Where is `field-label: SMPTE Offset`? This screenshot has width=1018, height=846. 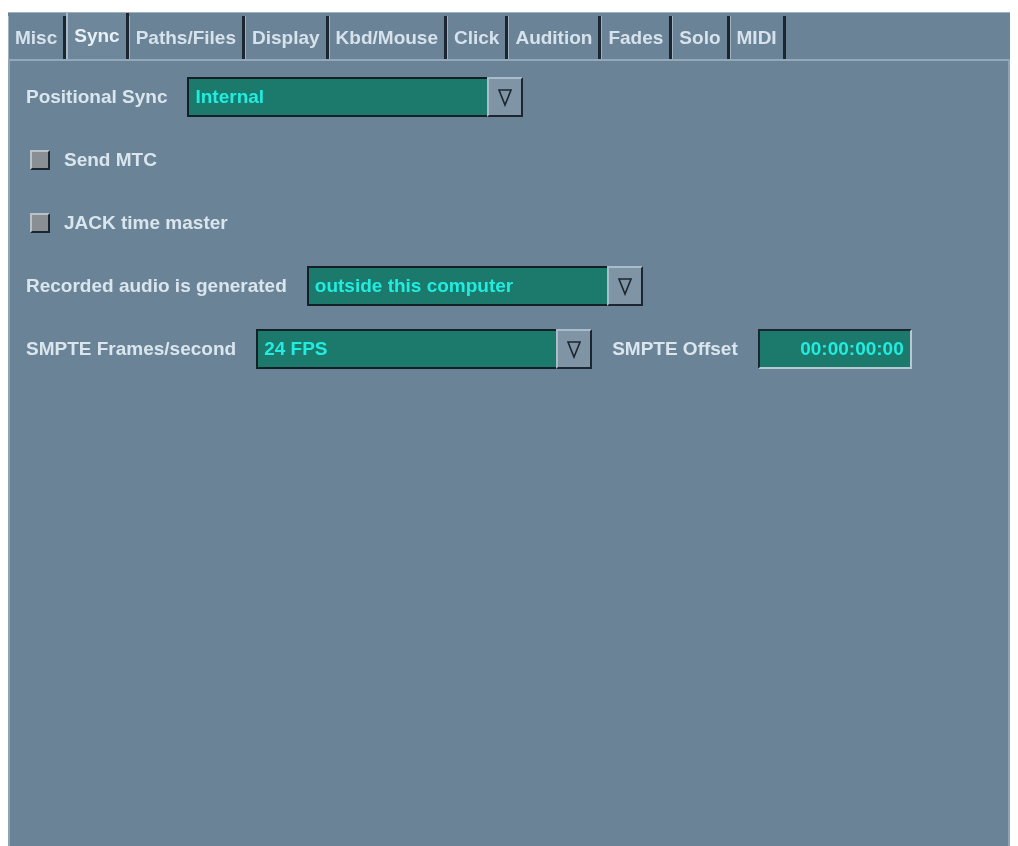 field-label: SMPTE Offset is located at coordinates (675, 349).